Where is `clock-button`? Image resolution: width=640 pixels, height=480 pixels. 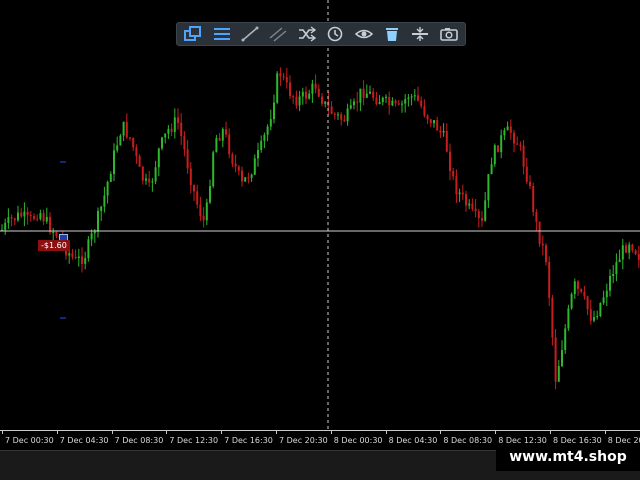 clock-button is located at coordinates (335, 34).